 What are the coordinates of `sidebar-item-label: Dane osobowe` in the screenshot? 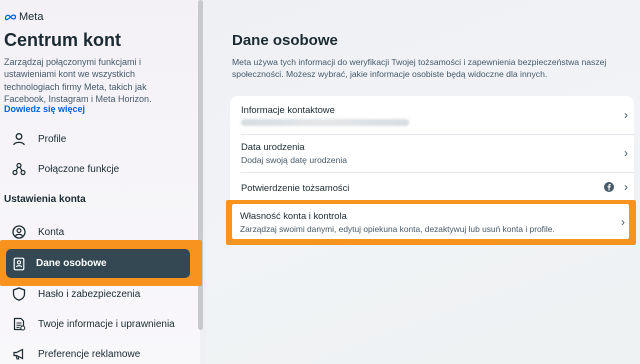 It's located at (71, 263).